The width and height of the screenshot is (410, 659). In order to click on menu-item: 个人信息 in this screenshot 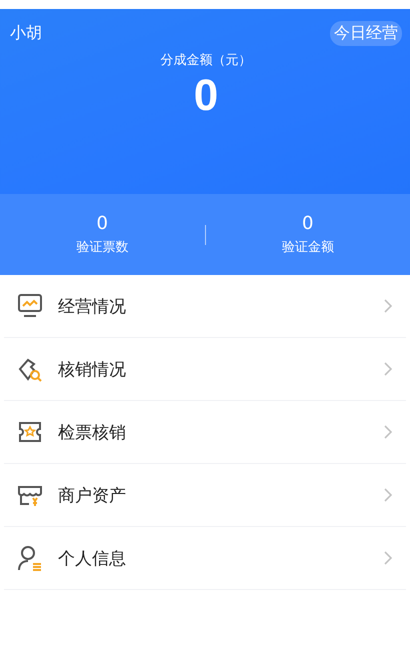, I will do `click(205, 558)`.